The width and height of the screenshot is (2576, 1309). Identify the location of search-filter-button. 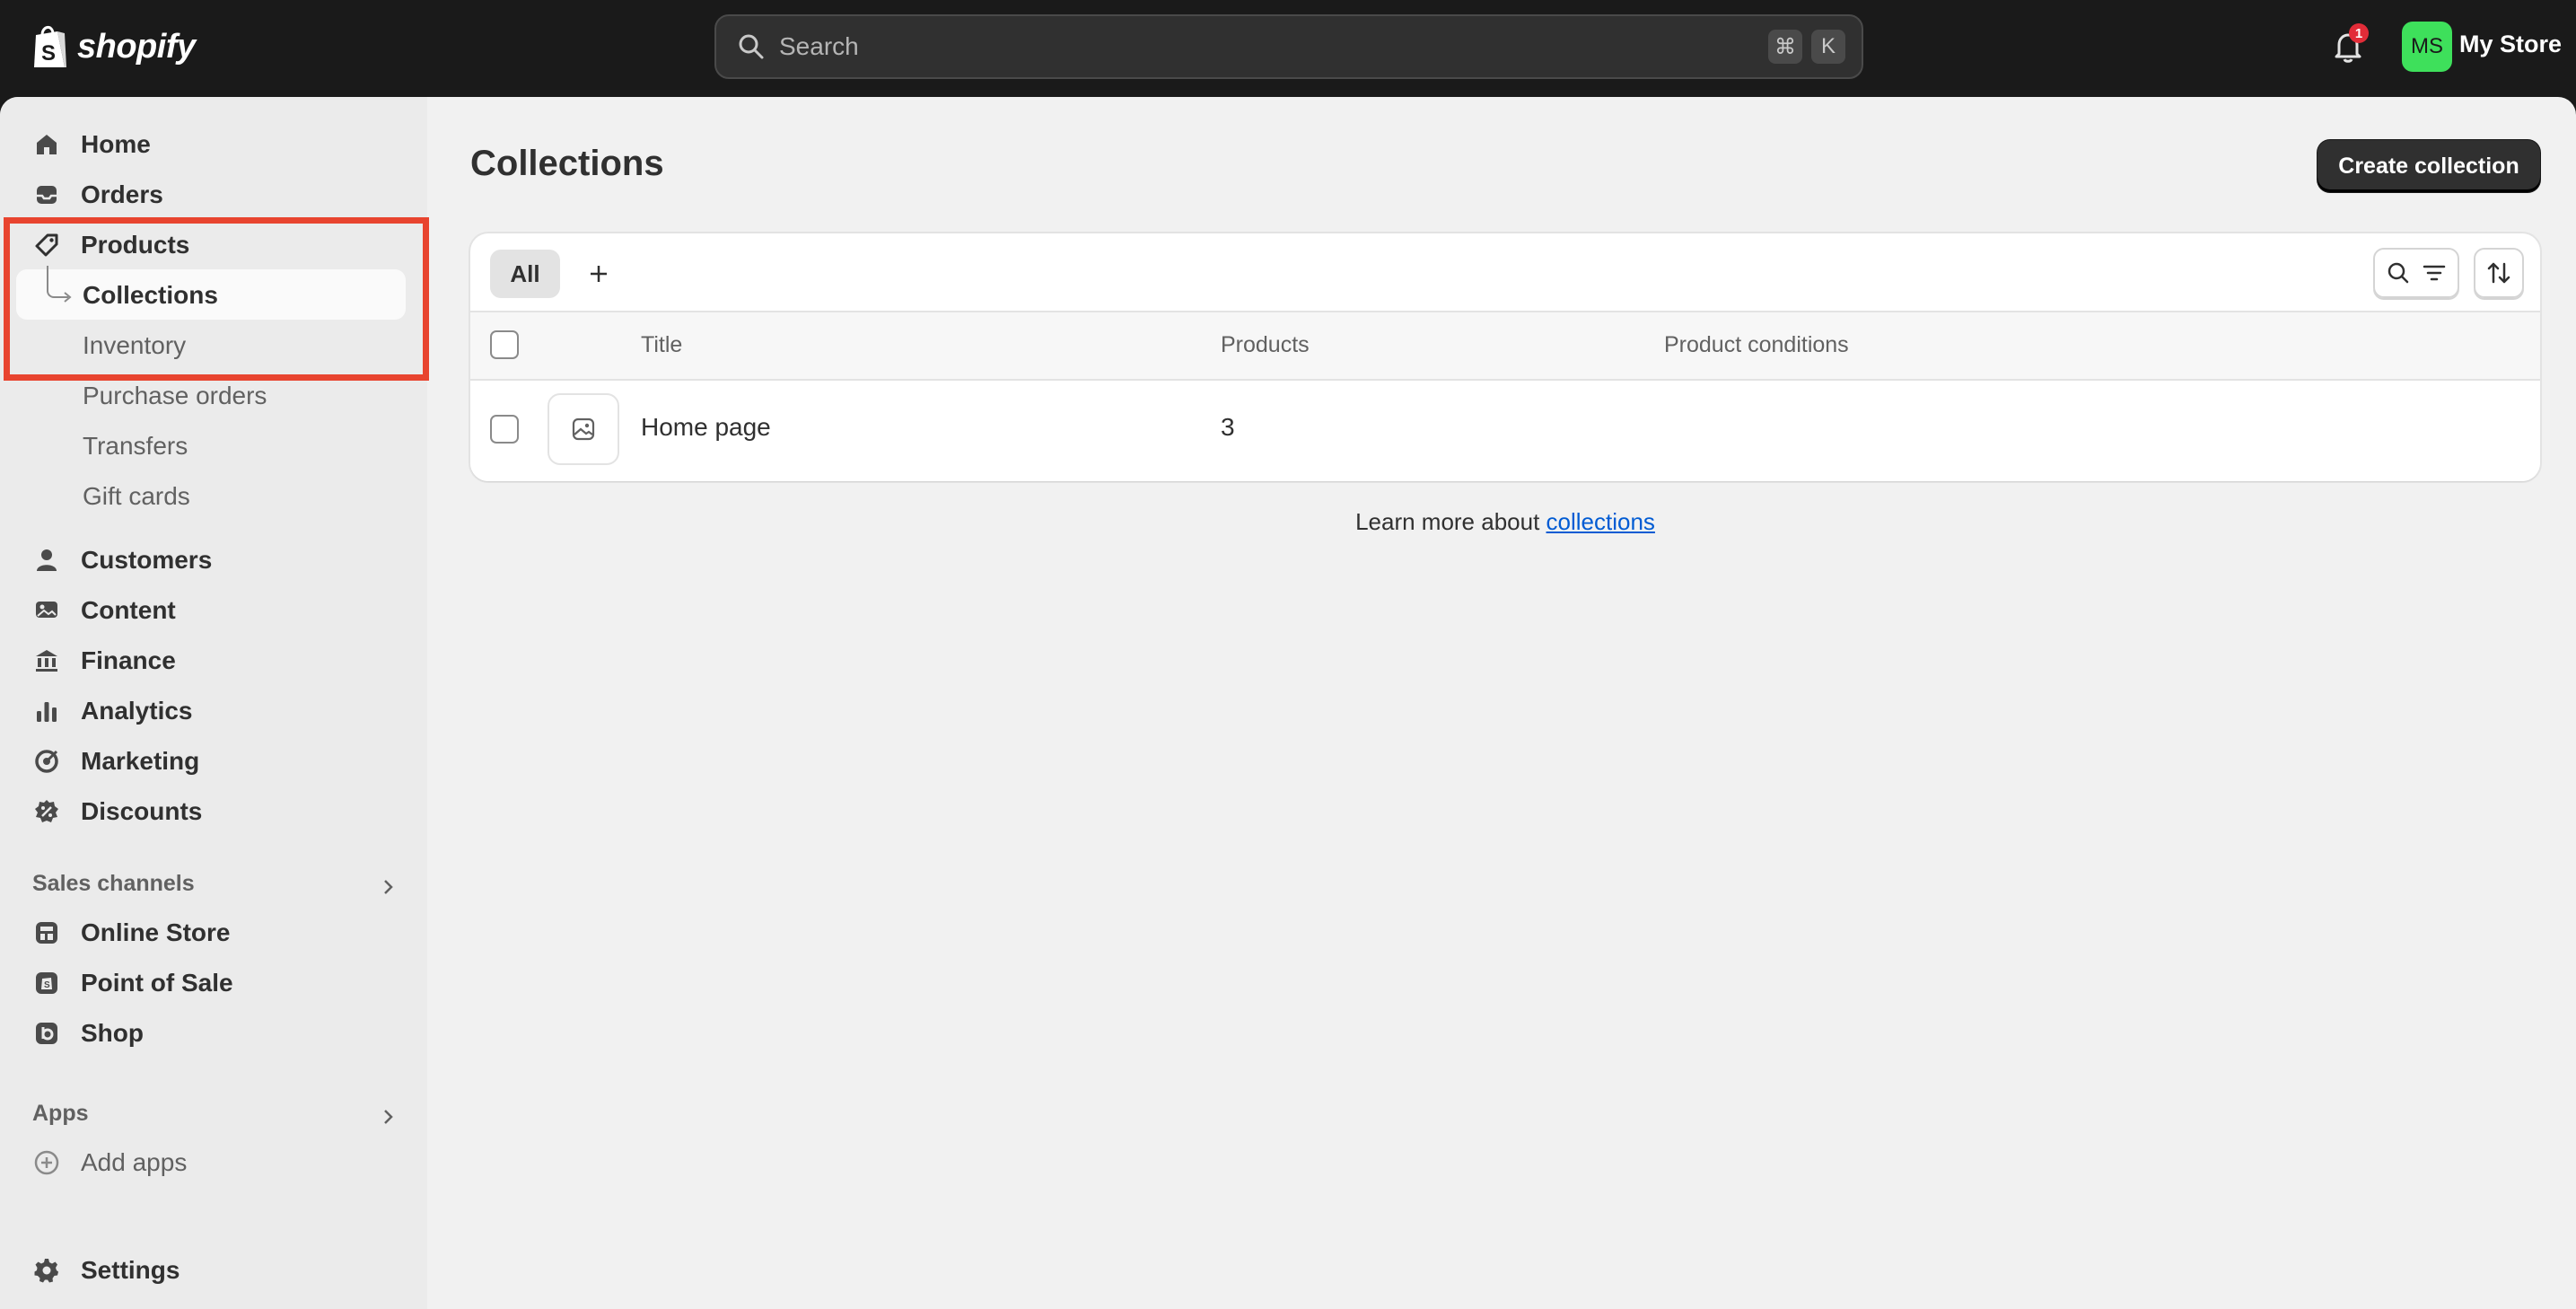
(2416, 273).